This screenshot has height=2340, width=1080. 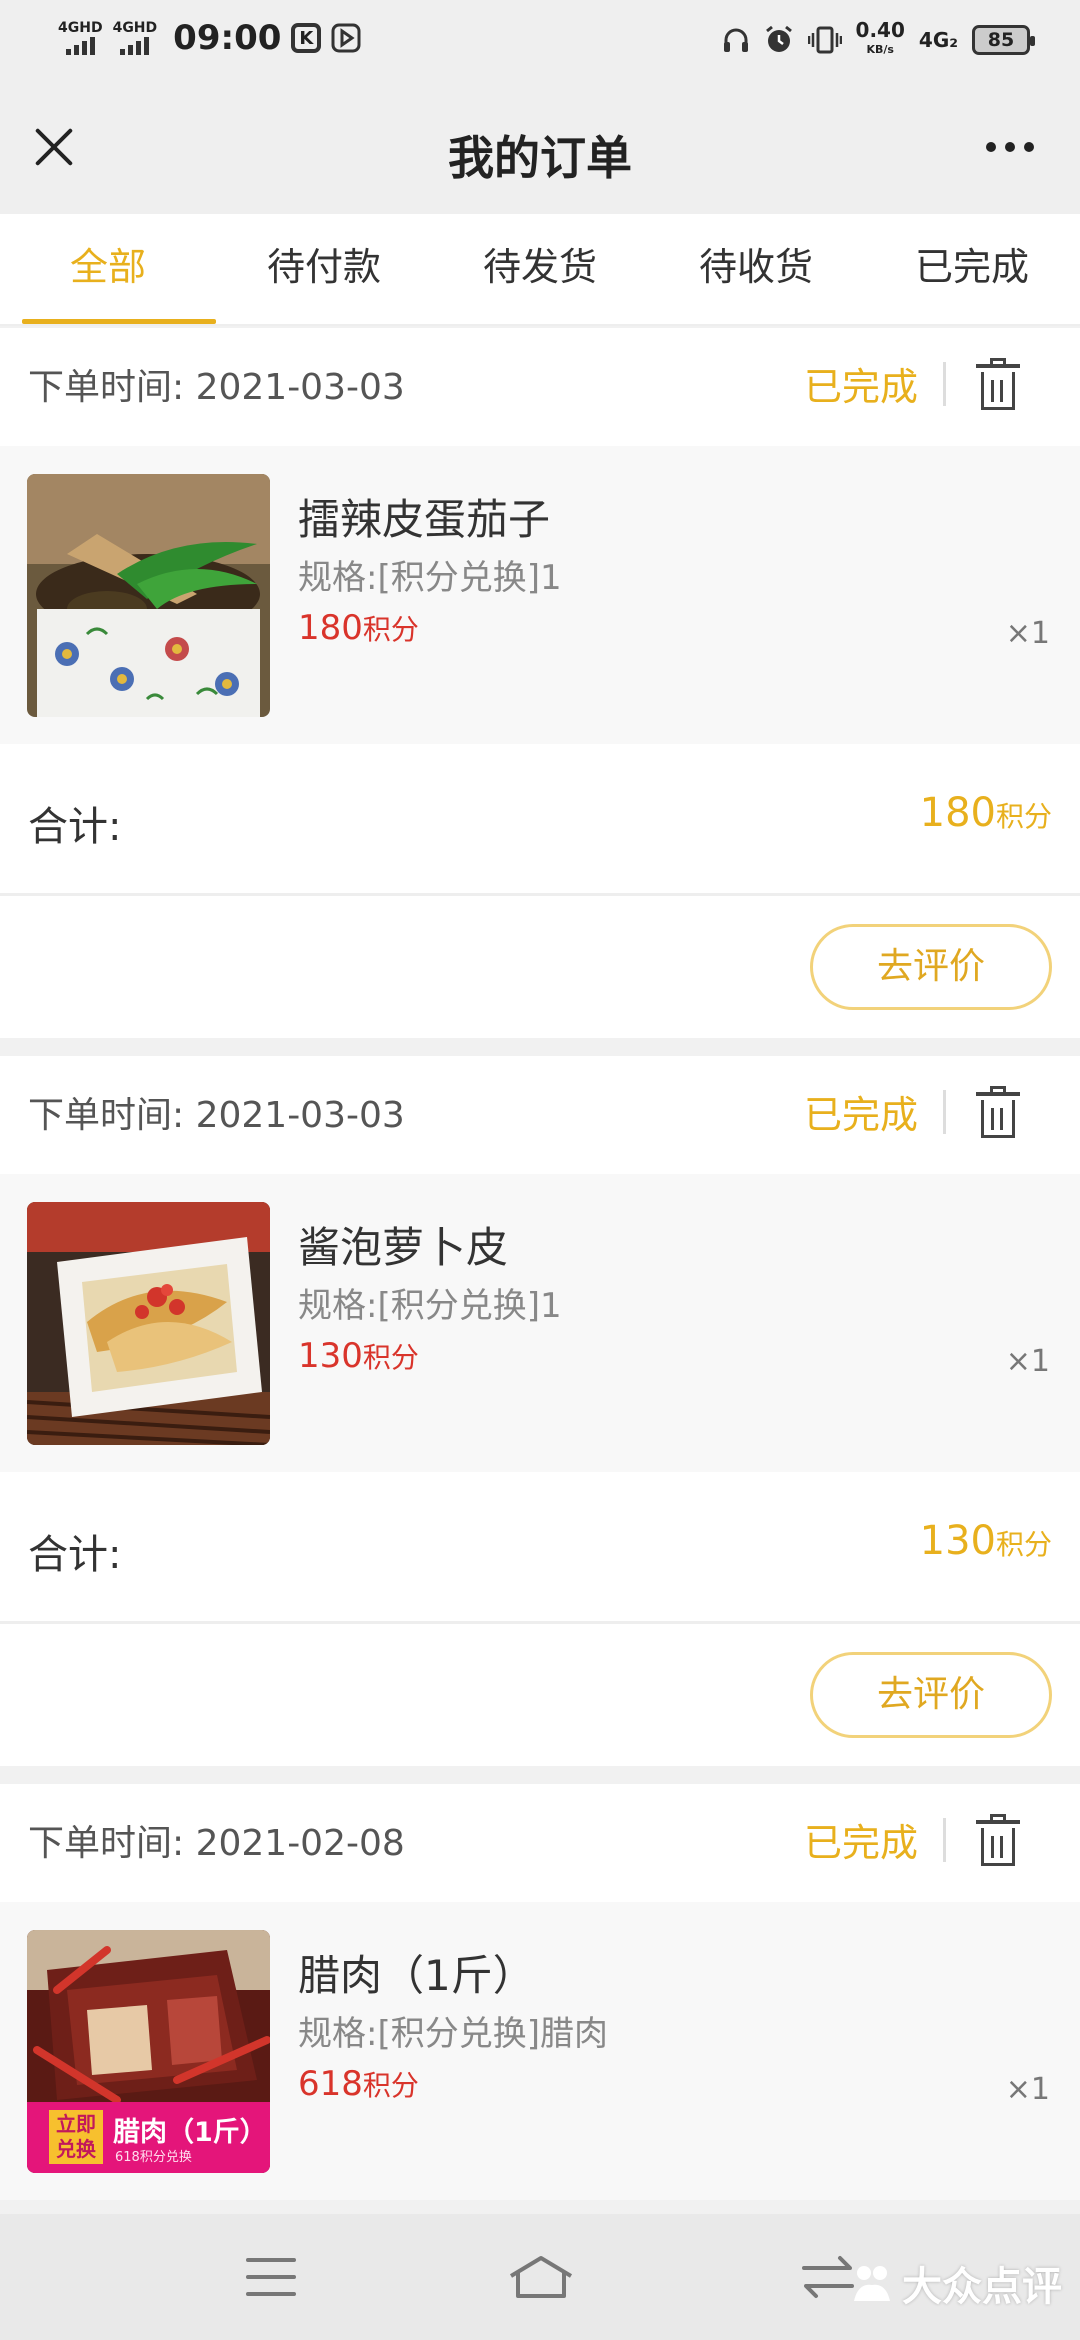 What do you see at coordinates (227, 38) in the screenshot?
I see `clock: 09:00` at bounding box center [227, 38].